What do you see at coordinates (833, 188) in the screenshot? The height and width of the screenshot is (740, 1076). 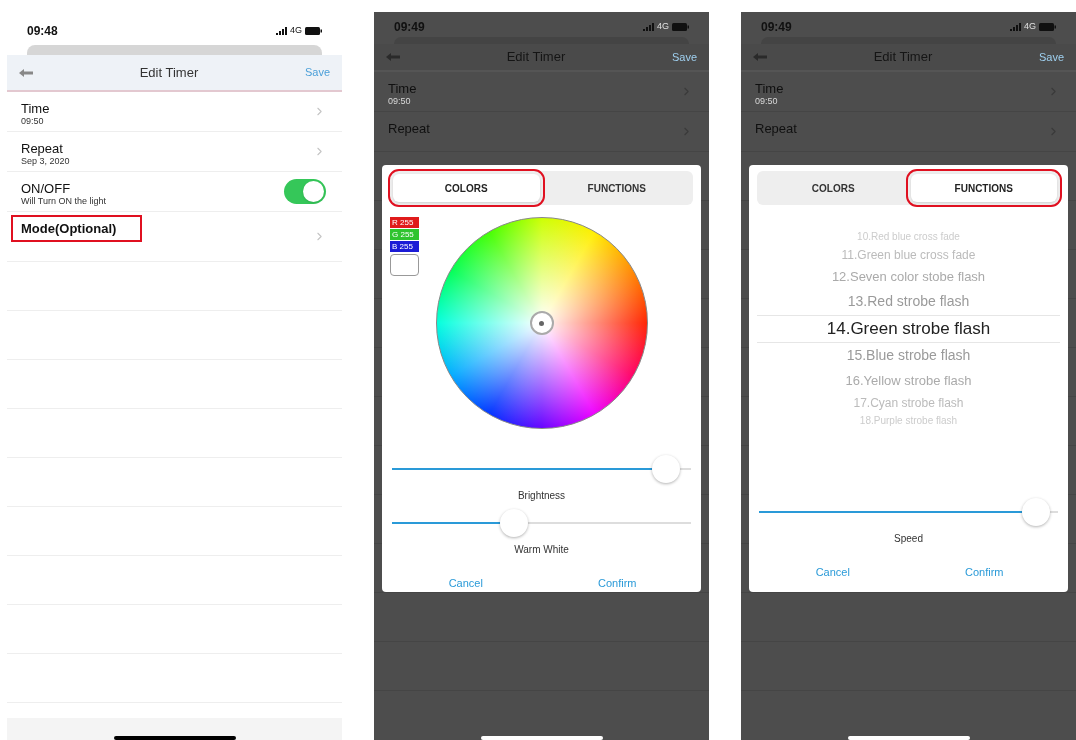 I see `tab: COLORS` at bounding box center [833, 188].